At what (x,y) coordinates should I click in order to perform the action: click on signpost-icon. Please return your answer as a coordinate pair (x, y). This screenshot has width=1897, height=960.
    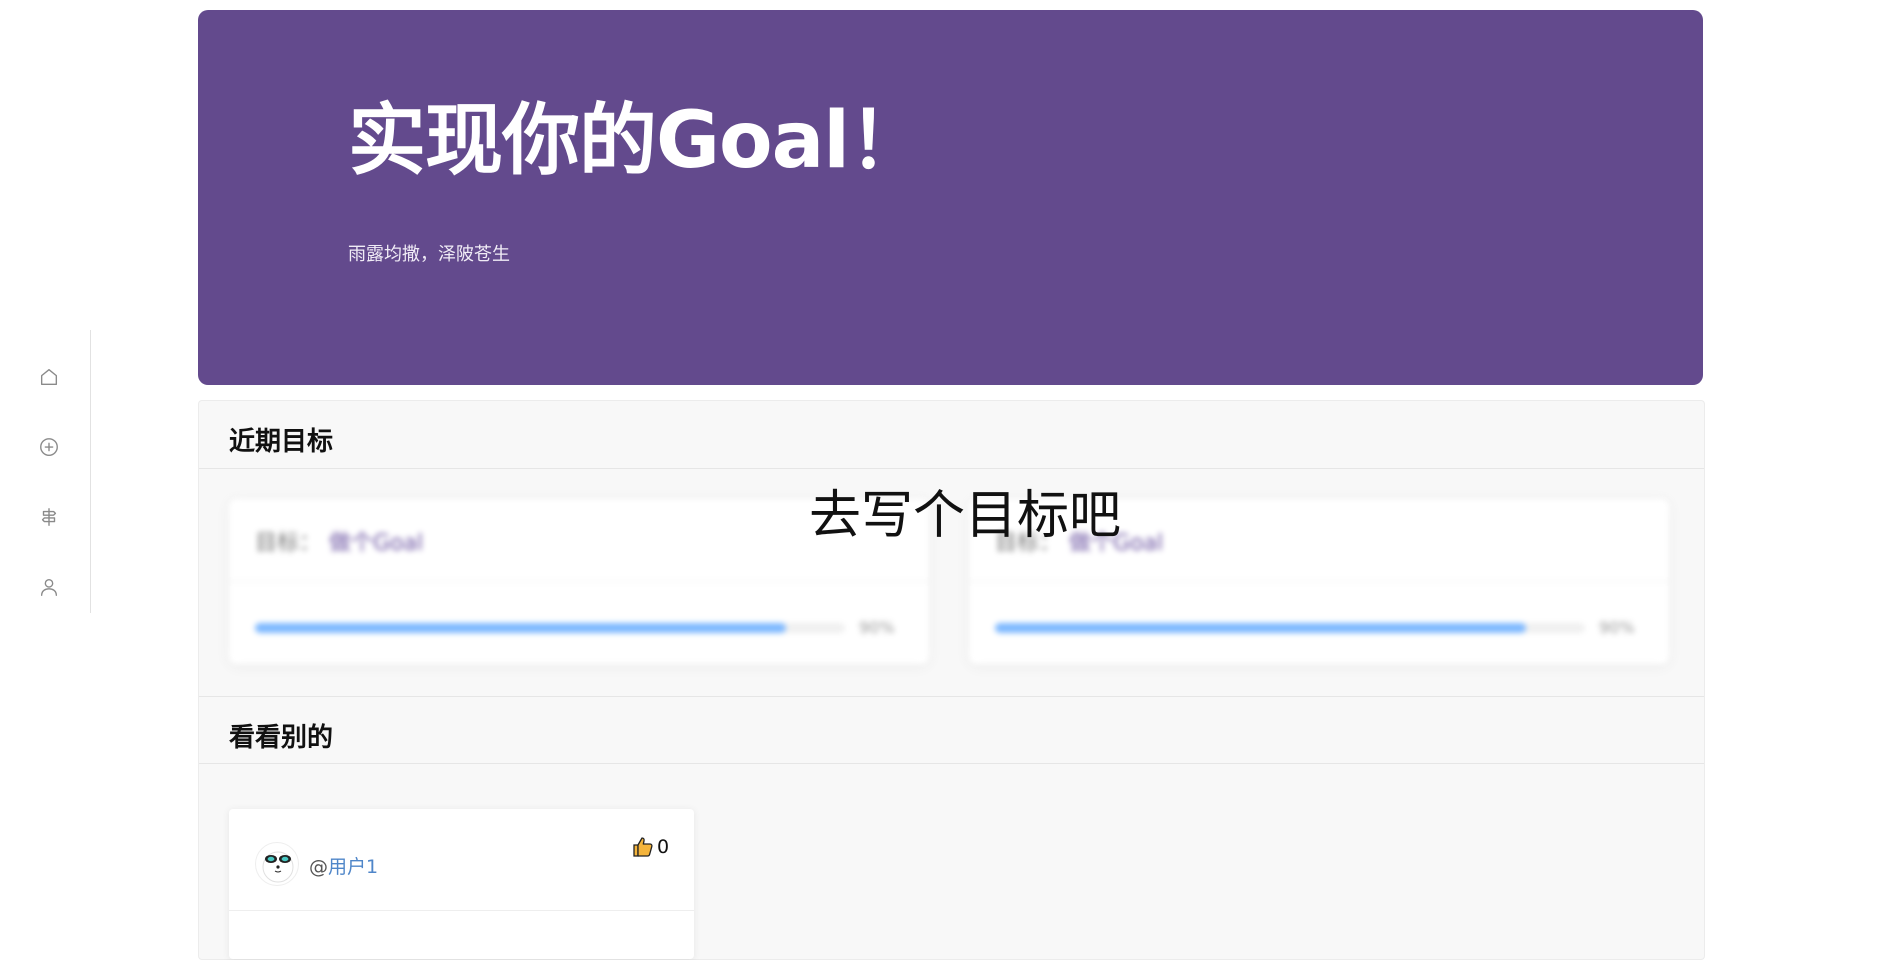
    Looking at the image, I should click on (49, 517).